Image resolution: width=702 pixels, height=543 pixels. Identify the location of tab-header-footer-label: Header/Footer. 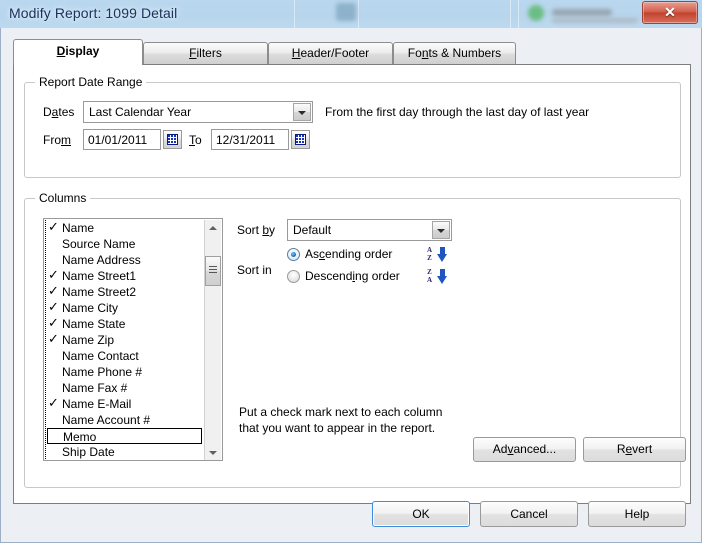
(330, 53).